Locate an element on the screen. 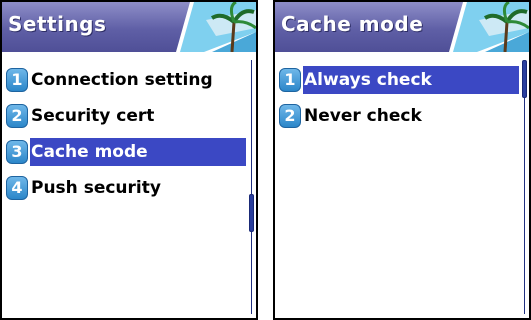 Image resolution: width=531 pixels, height=320 pixels. menu-item-label: Push security is located at coordinates (96, 188).